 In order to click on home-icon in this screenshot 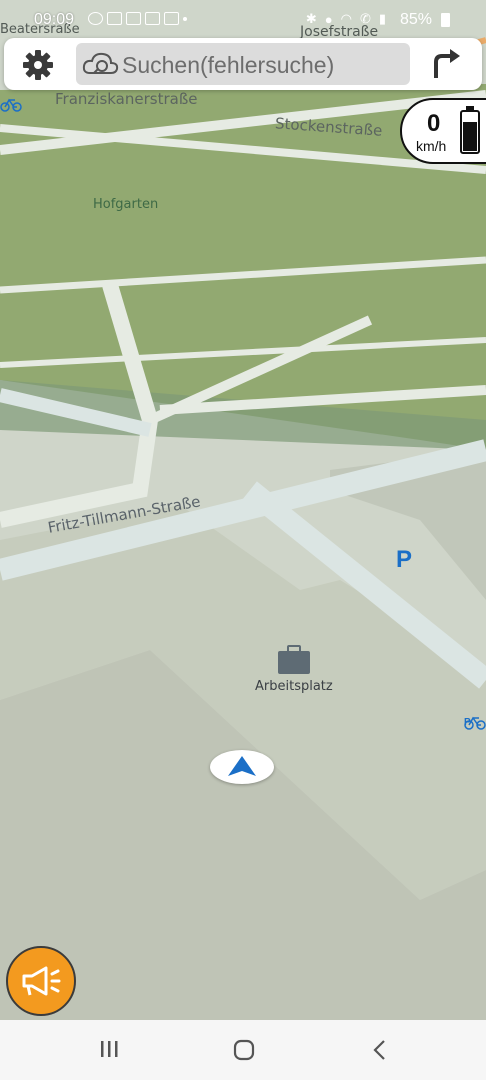, I will do `click(244, 1052)`.